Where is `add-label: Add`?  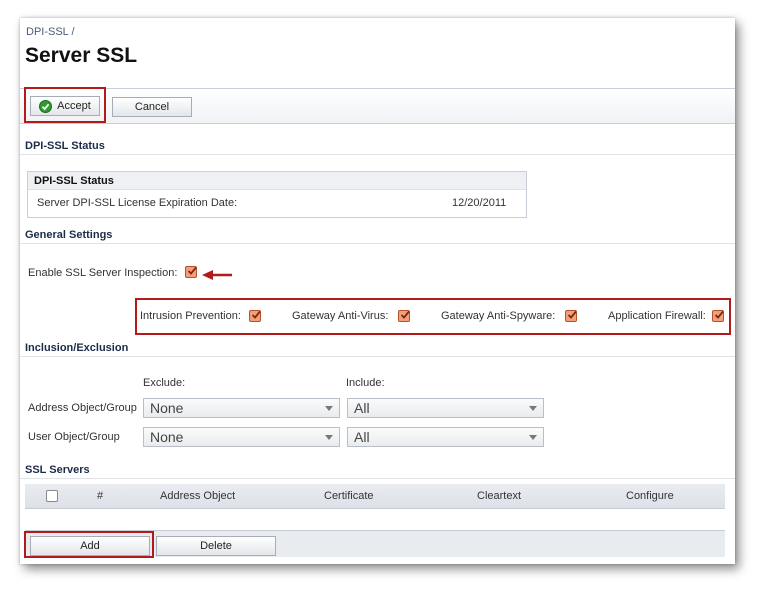 add-label: Add is located at coordinates (90, 546).